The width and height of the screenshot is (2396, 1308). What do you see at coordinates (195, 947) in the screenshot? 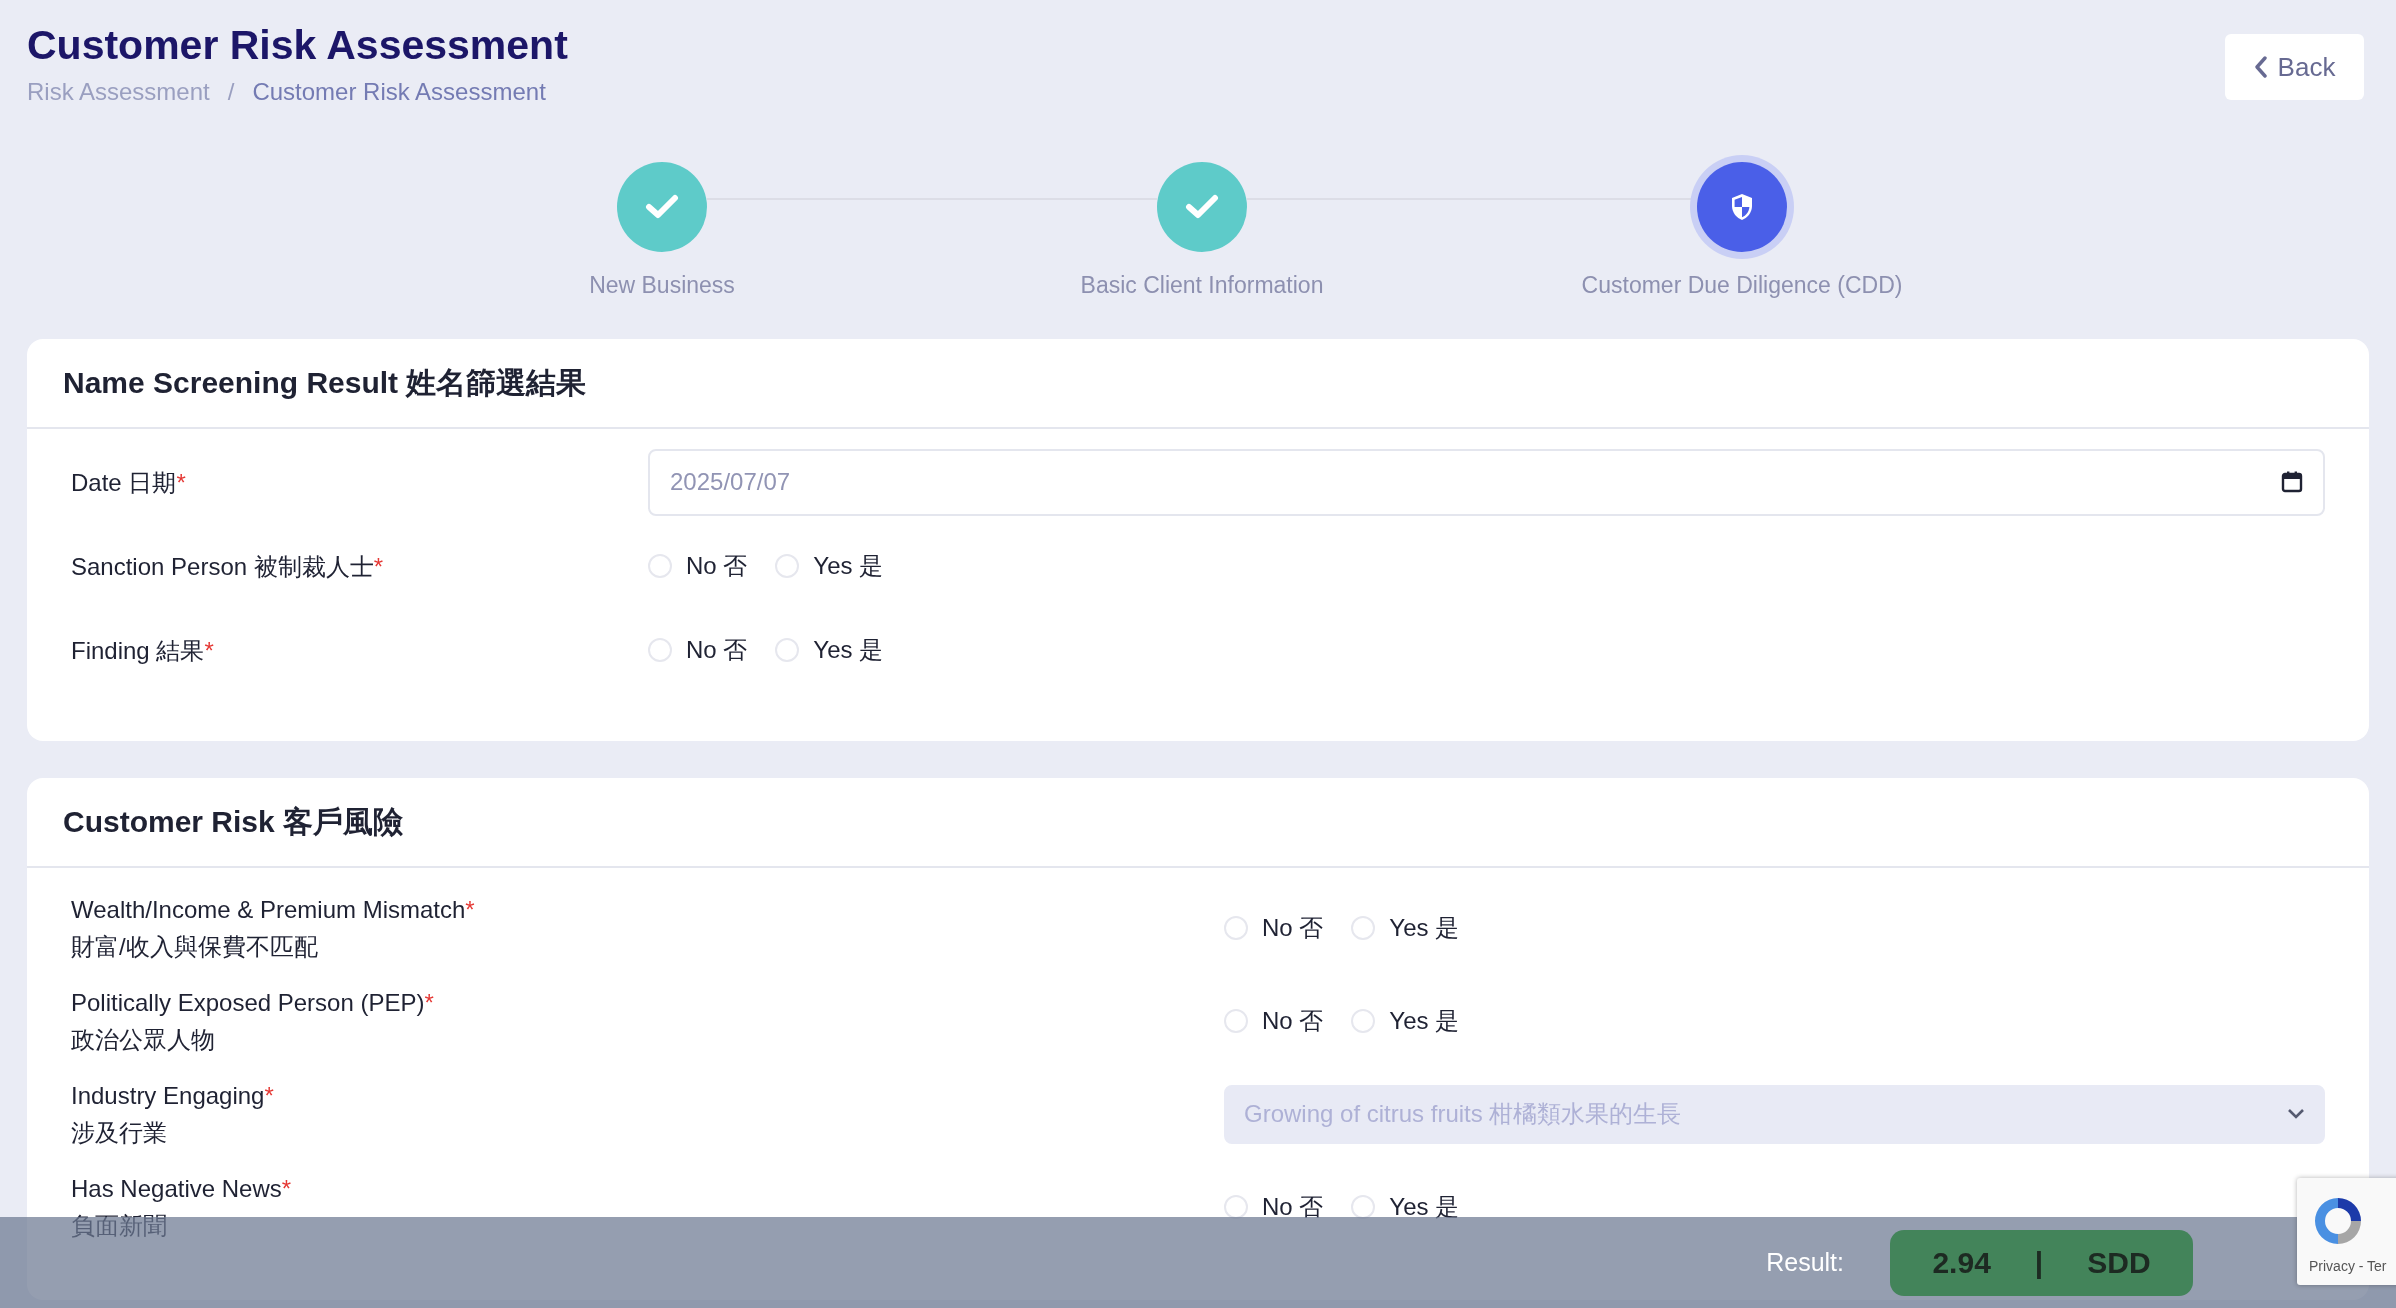
I see `field-sublabel: 財富/收入與保費不匹配` at bounding box center [195, 947].